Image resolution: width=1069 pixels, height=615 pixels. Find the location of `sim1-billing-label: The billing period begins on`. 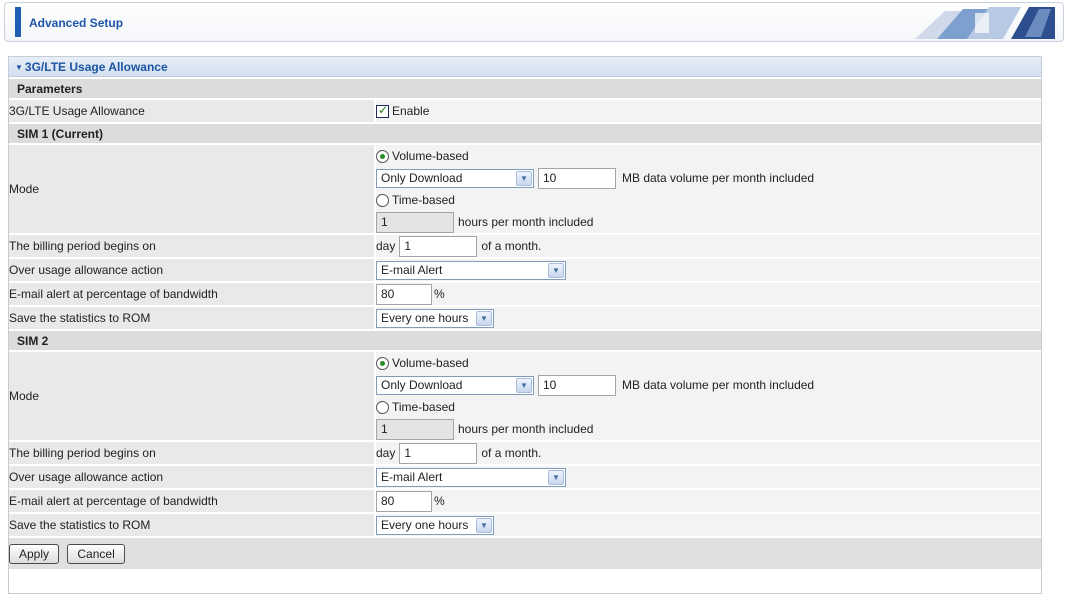

sim1-billing-label: The billing period begins on is located at coordinates (192, 245).